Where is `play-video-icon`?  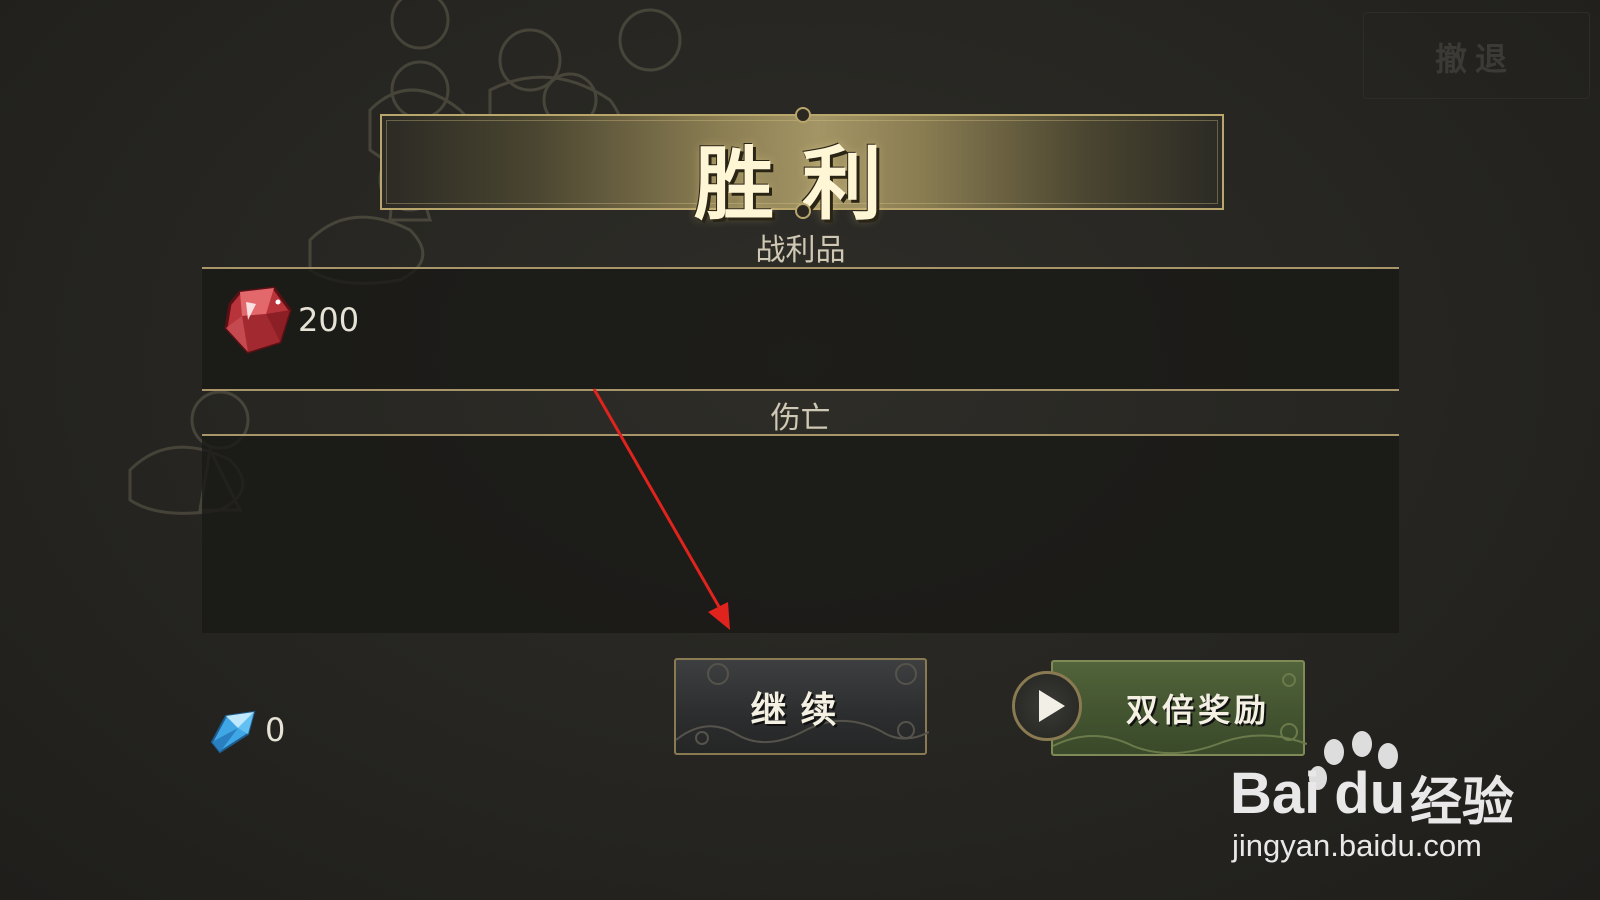 play-video-icon is located at coordinates (1047, 706).